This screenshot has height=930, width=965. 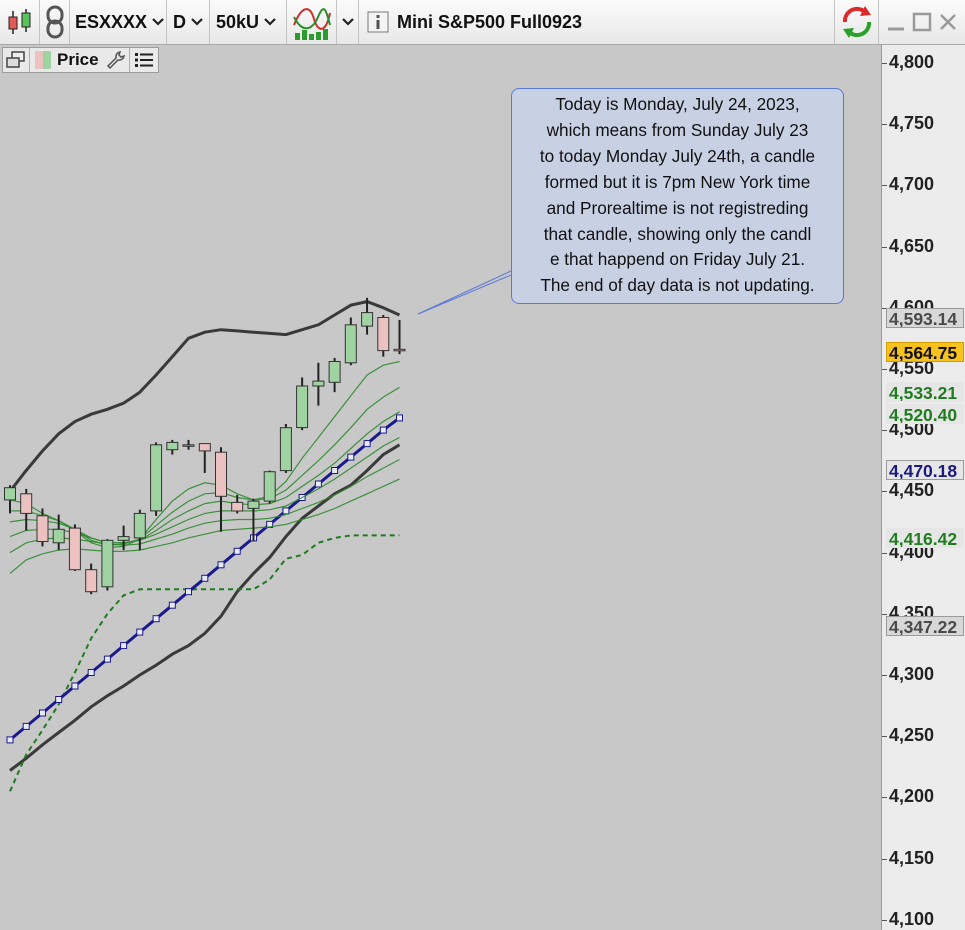 I want to click on annotation-line: Today is Monday, July 24, 2023,, so click(x=677, y=104).